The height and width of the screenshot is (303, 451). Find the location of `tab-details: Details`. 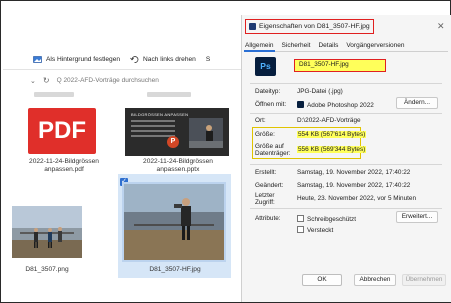

tab-details: Details is located at coordinates (328, 46).